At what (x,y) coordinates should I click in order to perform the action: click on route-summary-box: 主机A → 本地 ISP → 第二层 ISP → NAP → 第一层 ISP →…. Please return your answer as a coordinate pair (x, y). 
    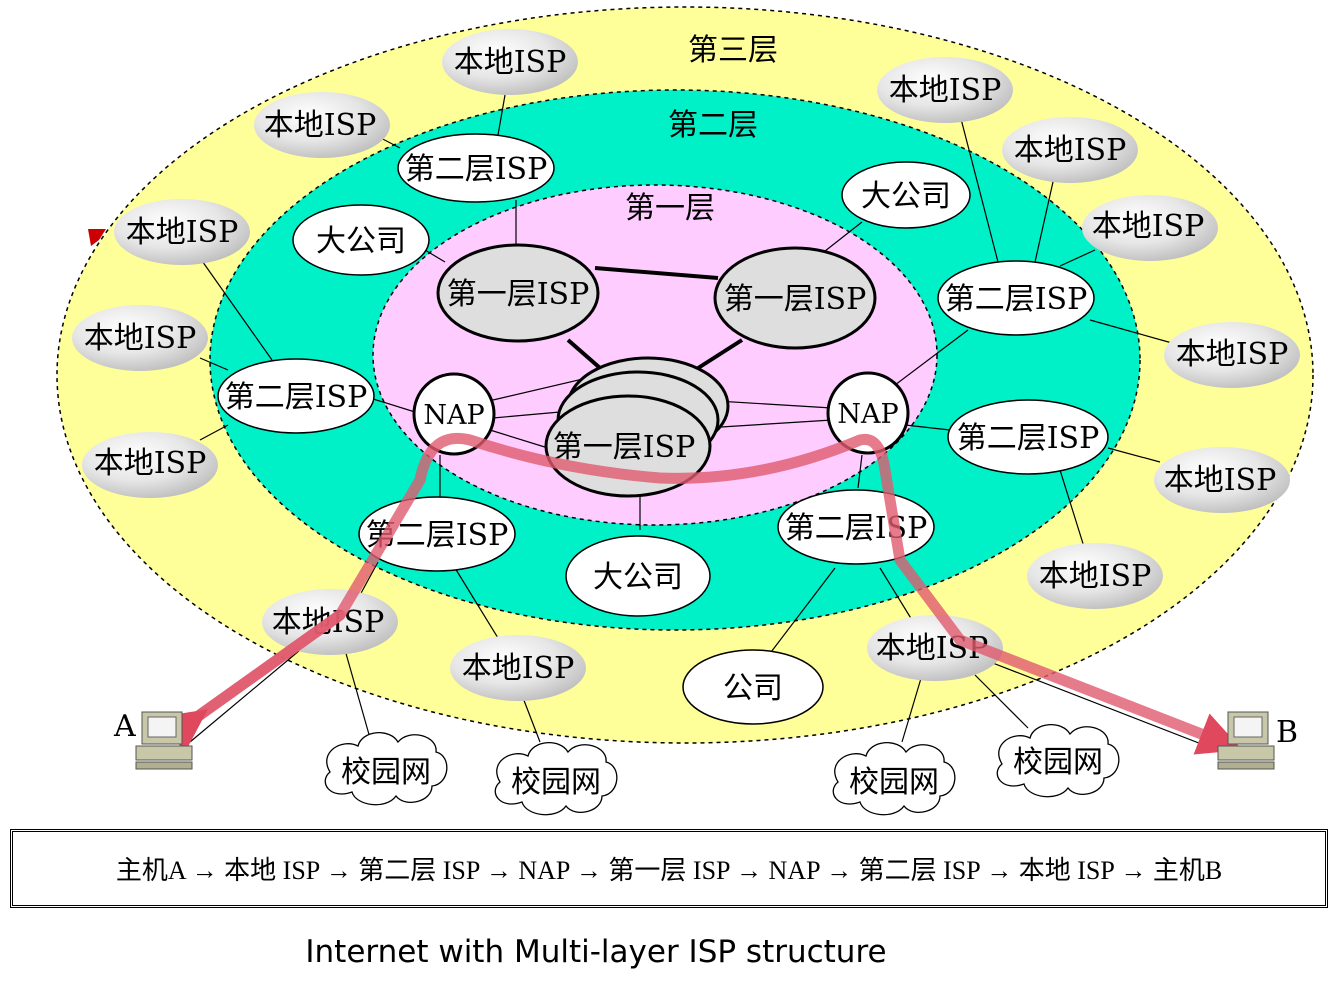
    Looking at the image, I should click on (669, 868).